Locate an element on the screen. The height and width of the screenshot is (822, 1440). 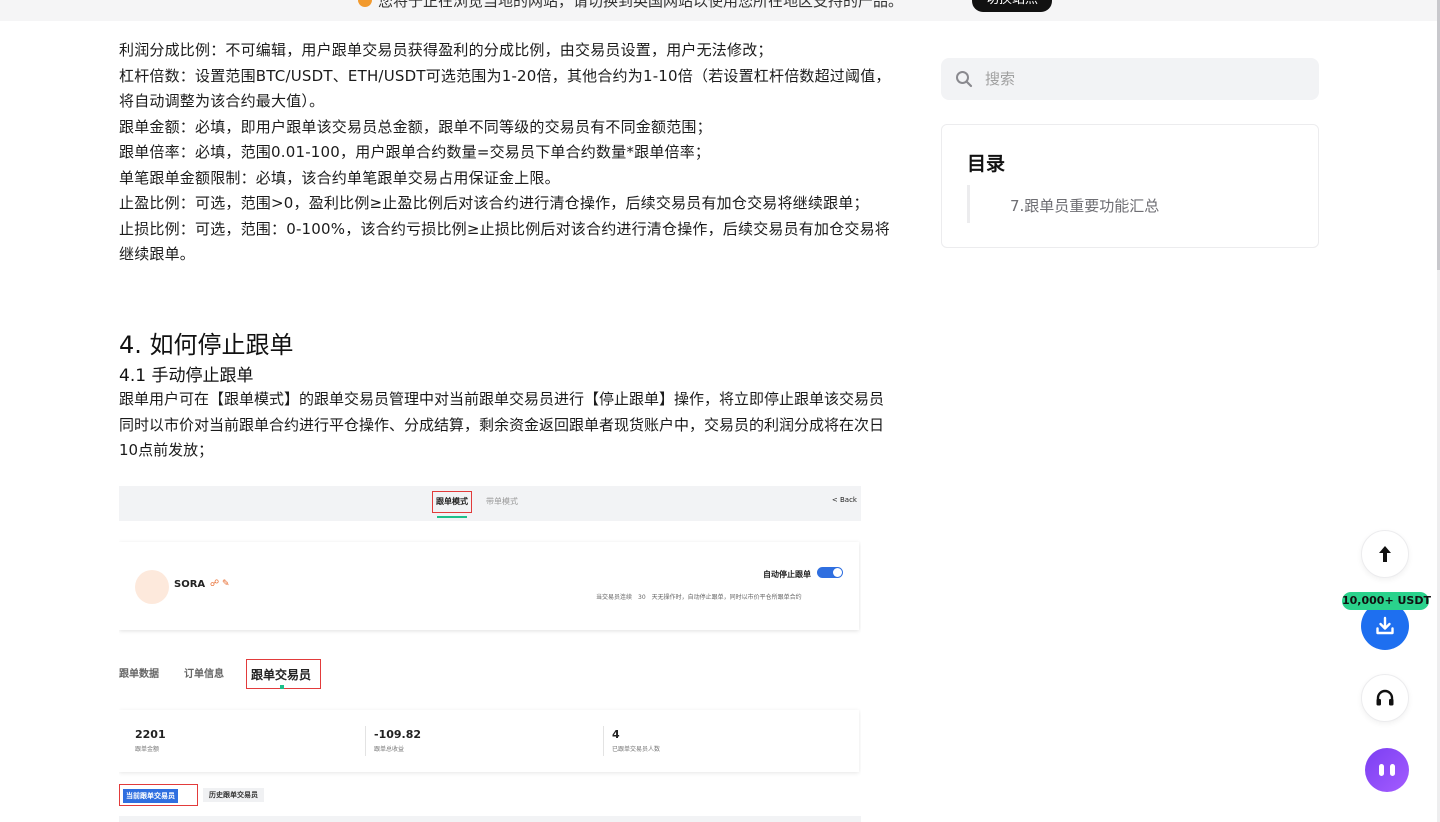
back-to-top-button is located at coordinates (1385, 554).